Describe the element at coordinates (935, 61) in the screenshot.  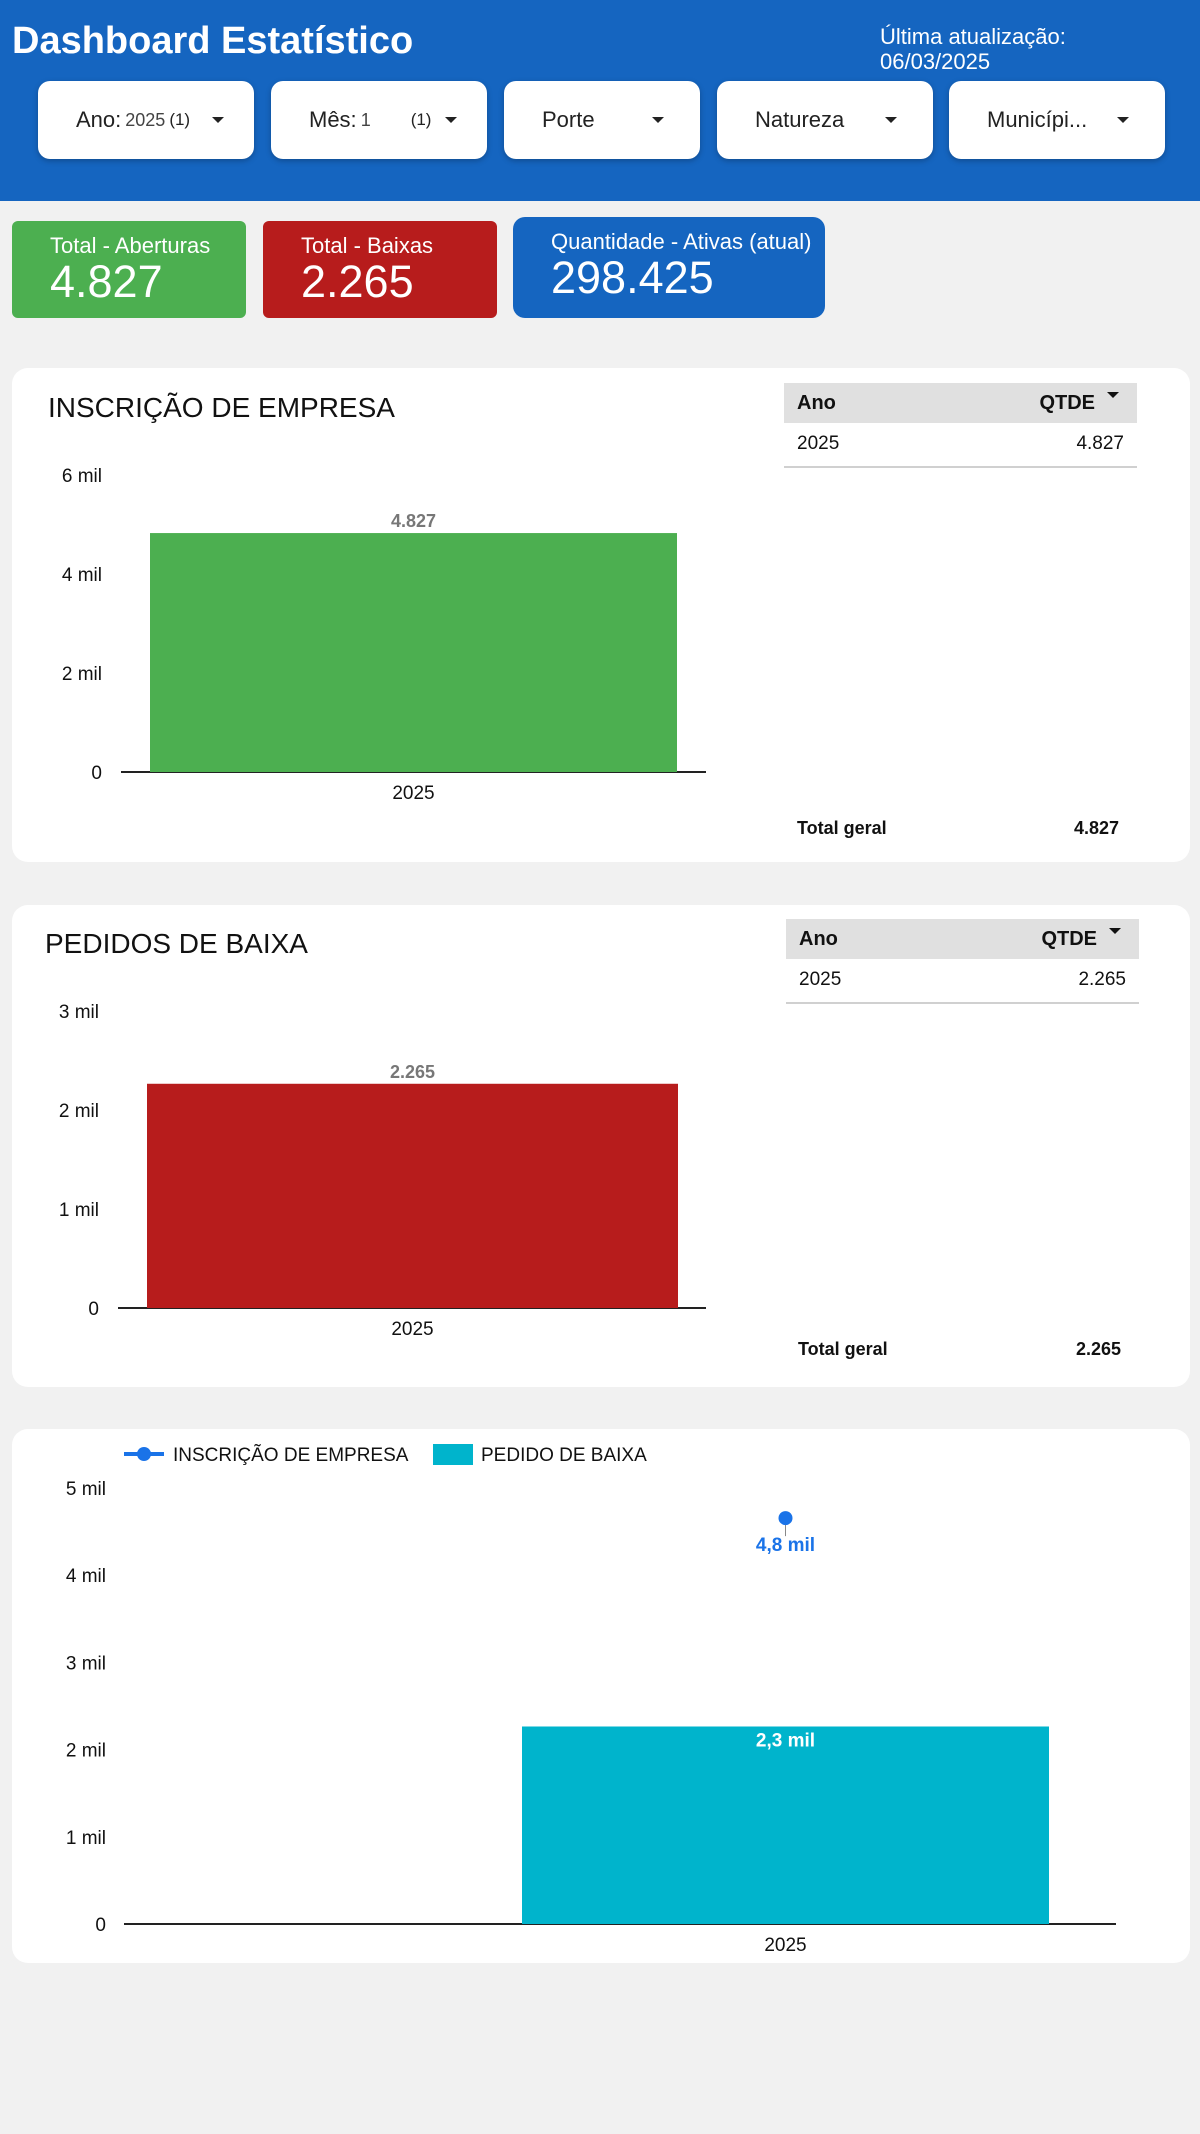
I see `last-update-date: 06/03/2025` at that location.